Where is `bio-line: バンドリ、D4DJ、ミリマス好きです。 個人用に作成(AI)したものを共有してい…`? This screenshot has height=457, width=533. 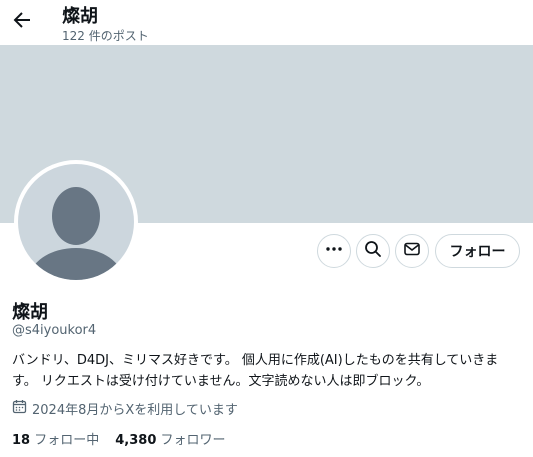
bio-line: バンドリ、D4DJ、ミリマス好きです。 個人用に作成(AI)したものを共有してい… is located at coordinates (255, 360).